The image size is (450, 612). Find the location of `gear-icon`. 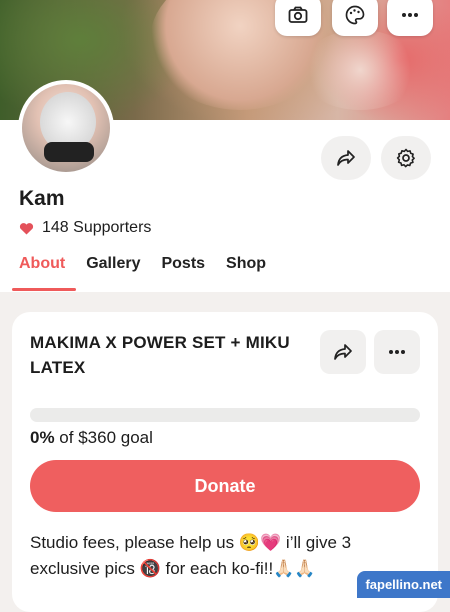

gear-icon is located at coordinates (405, 158).